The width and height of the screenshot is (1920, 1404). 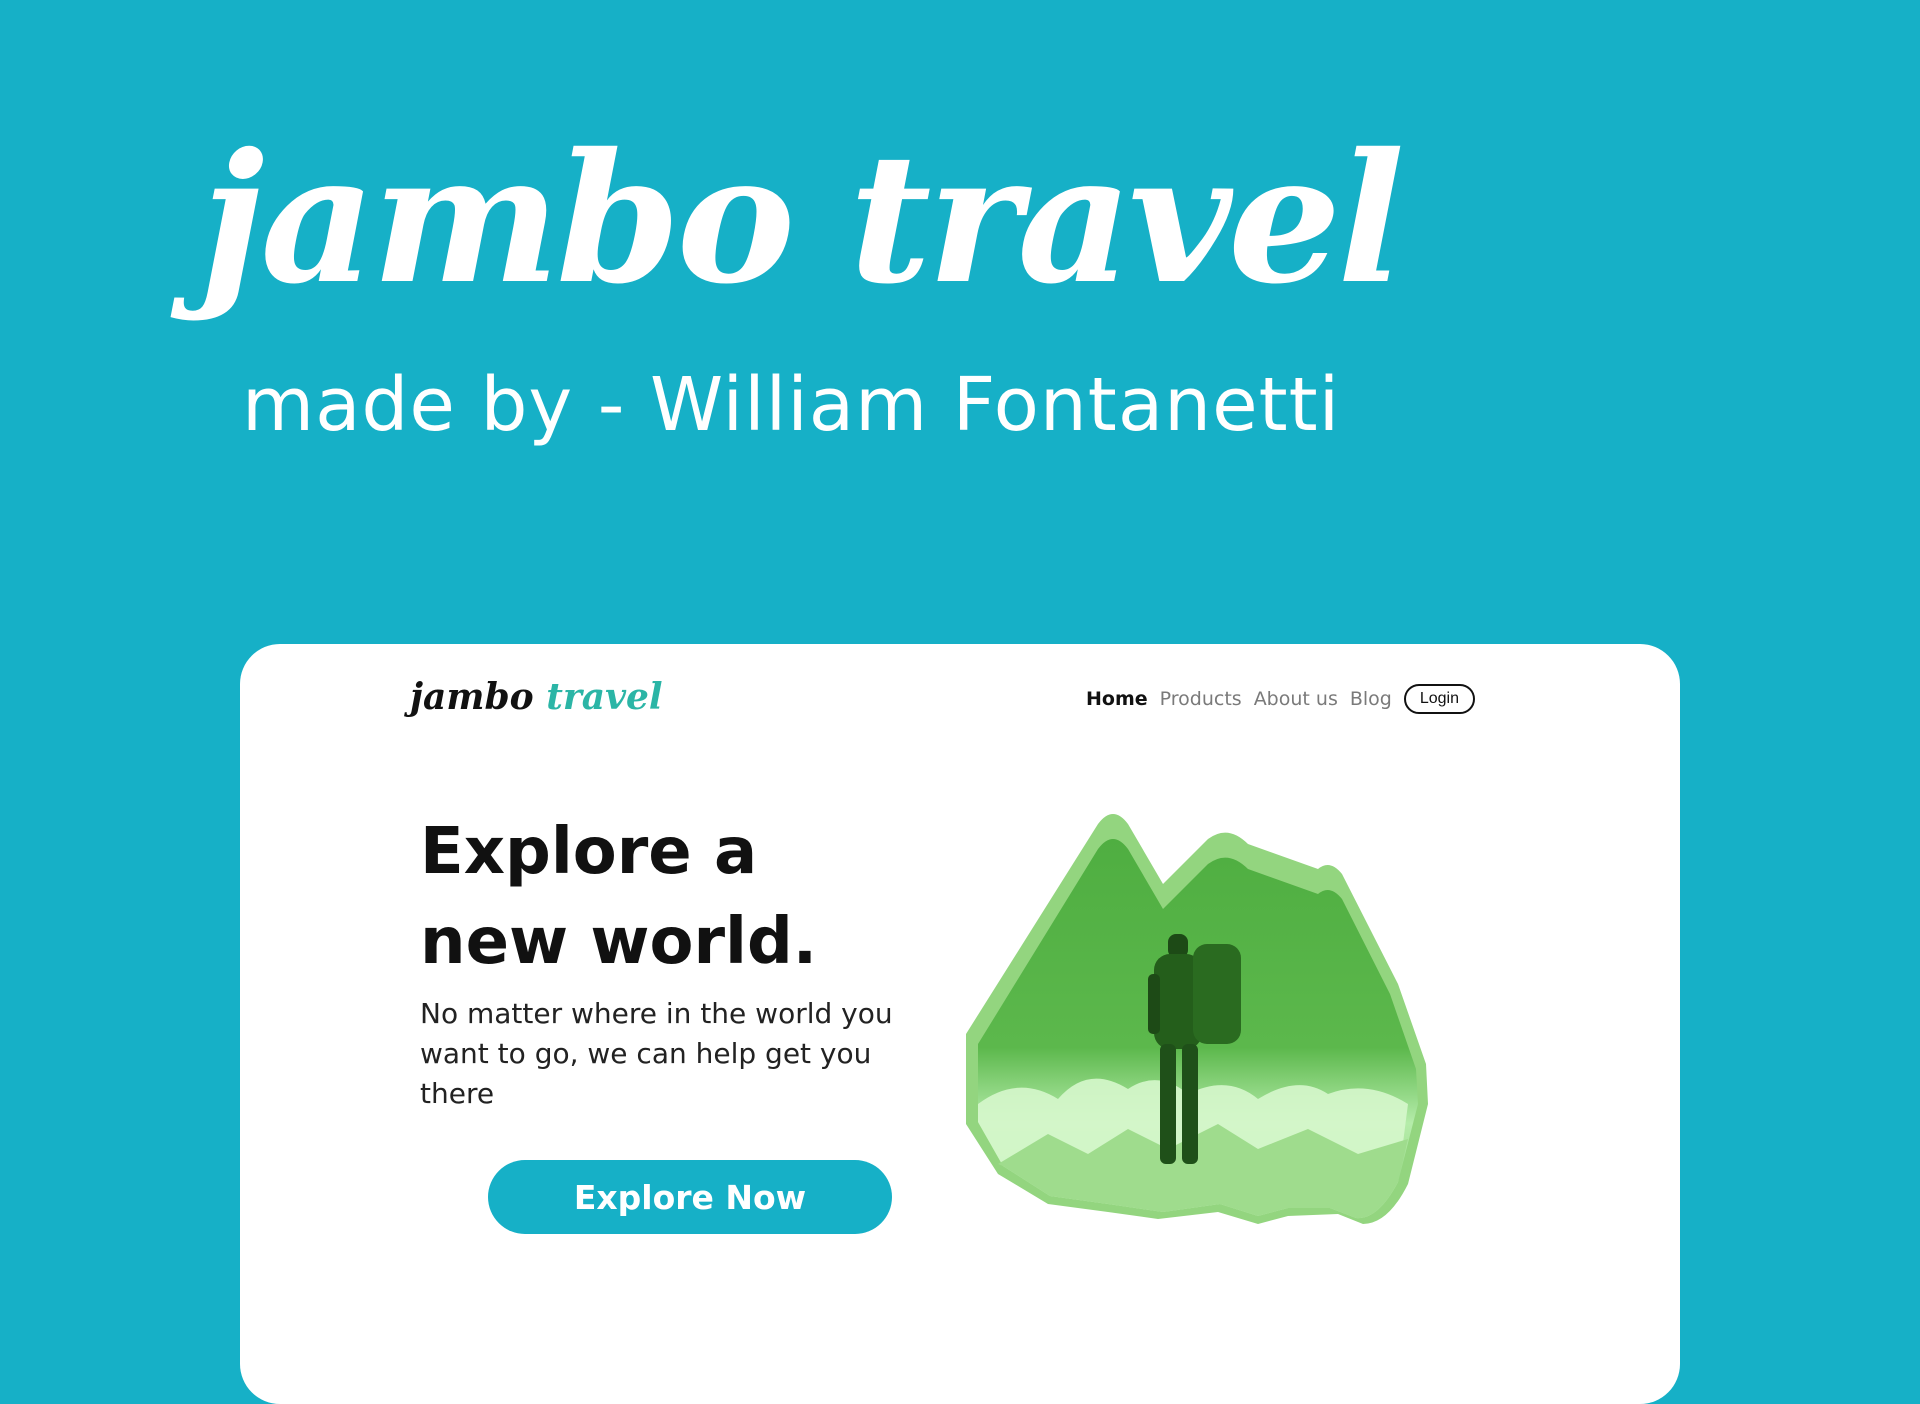 I want to click on login-button: Login, so click(x=1439, y=699).